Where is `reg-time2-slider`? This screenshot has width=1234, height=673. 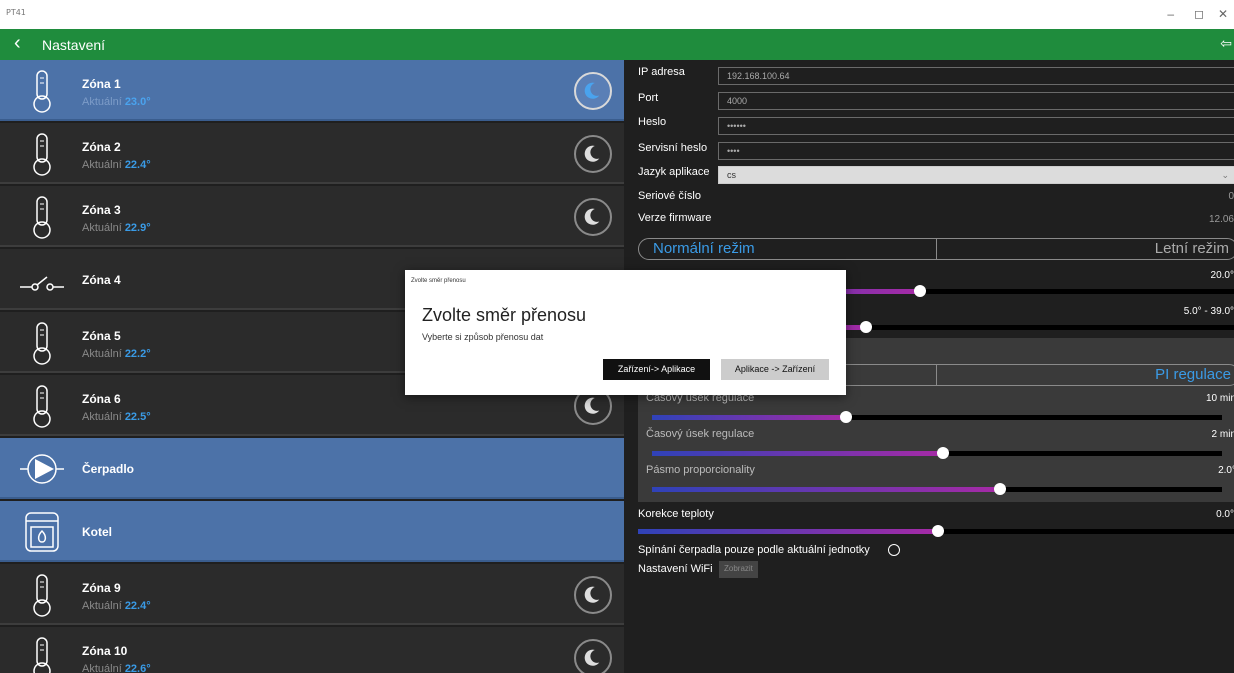
reg-time2-slider is located at coordinates (937, 453).